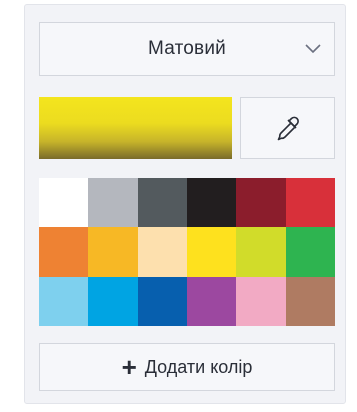 The width and height of the screenshot is (357, 412). I want to click on eyedropper-button, so click(287, 128).